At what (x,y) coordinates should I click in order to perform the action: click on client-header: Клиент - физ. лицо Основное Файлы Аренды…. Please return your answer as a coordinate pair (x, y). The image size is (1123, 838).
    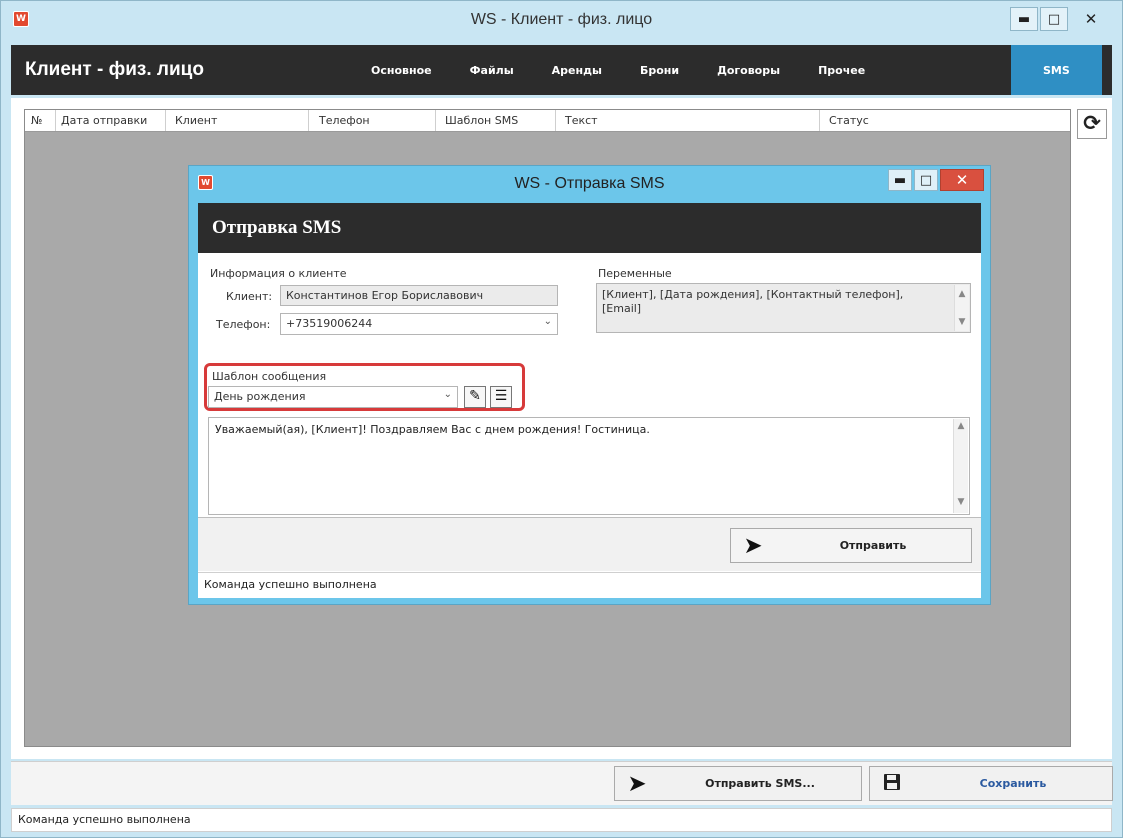
    Looking at the image, I should click on (561, 70).